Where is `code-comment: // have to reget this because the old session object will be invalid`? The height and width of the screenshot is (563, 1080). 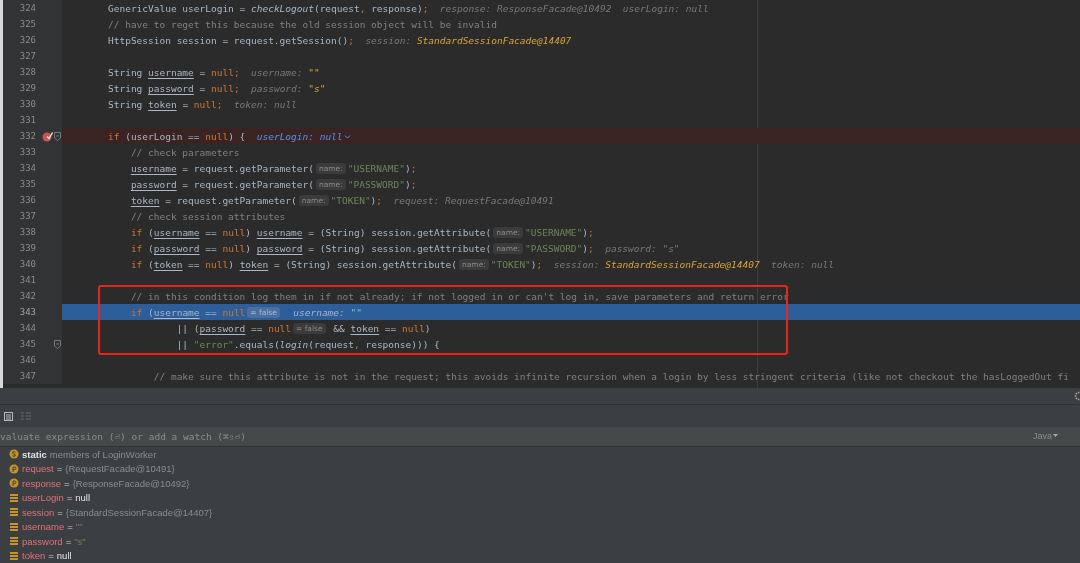
code-comment: // have to reget this because the old session object will be invalid is located at coordinates (302, 24).